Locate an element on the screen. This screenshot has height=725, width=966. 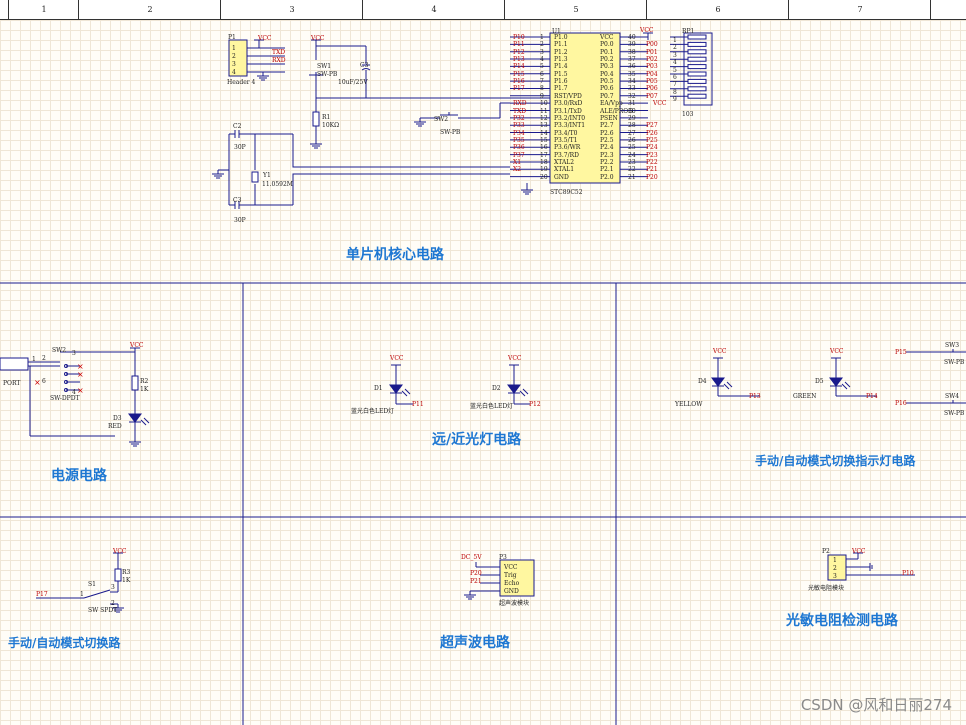
photo-ref: P2 is located at coordinates (826, 551).